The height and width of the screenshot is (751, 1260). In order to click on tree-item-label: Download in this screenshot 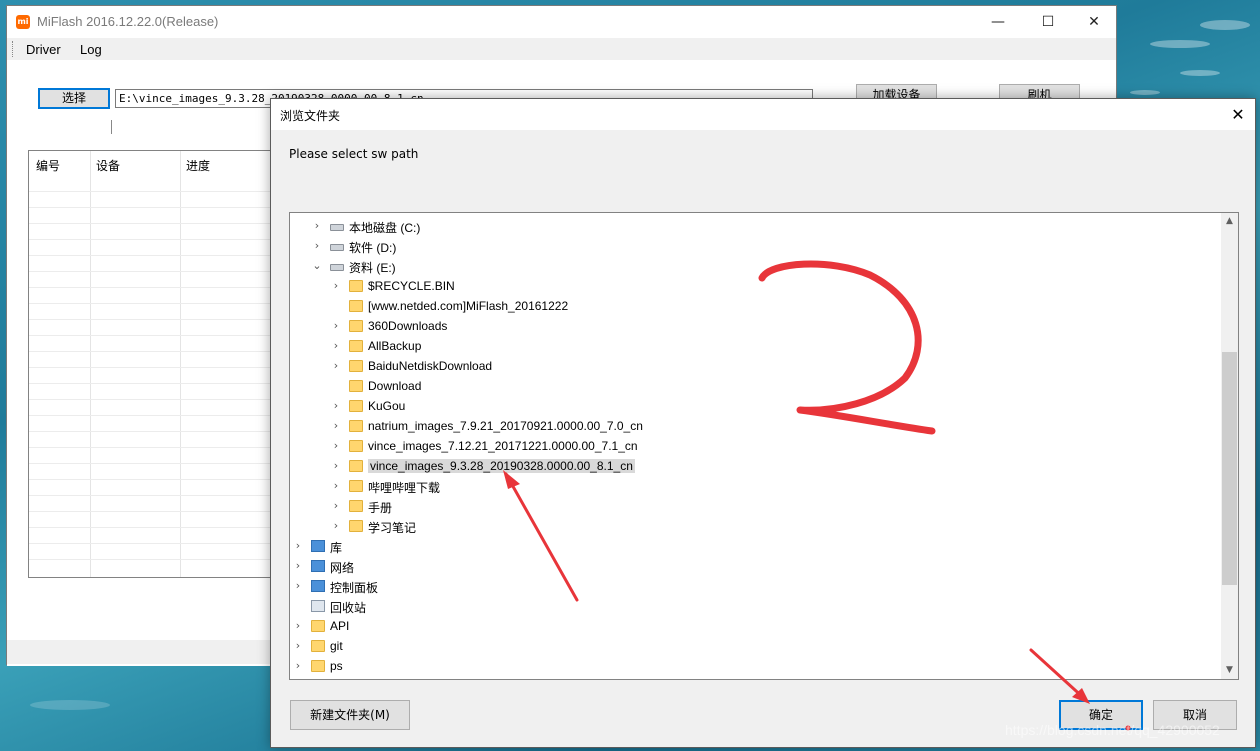, I will do `click(395, 386)`.